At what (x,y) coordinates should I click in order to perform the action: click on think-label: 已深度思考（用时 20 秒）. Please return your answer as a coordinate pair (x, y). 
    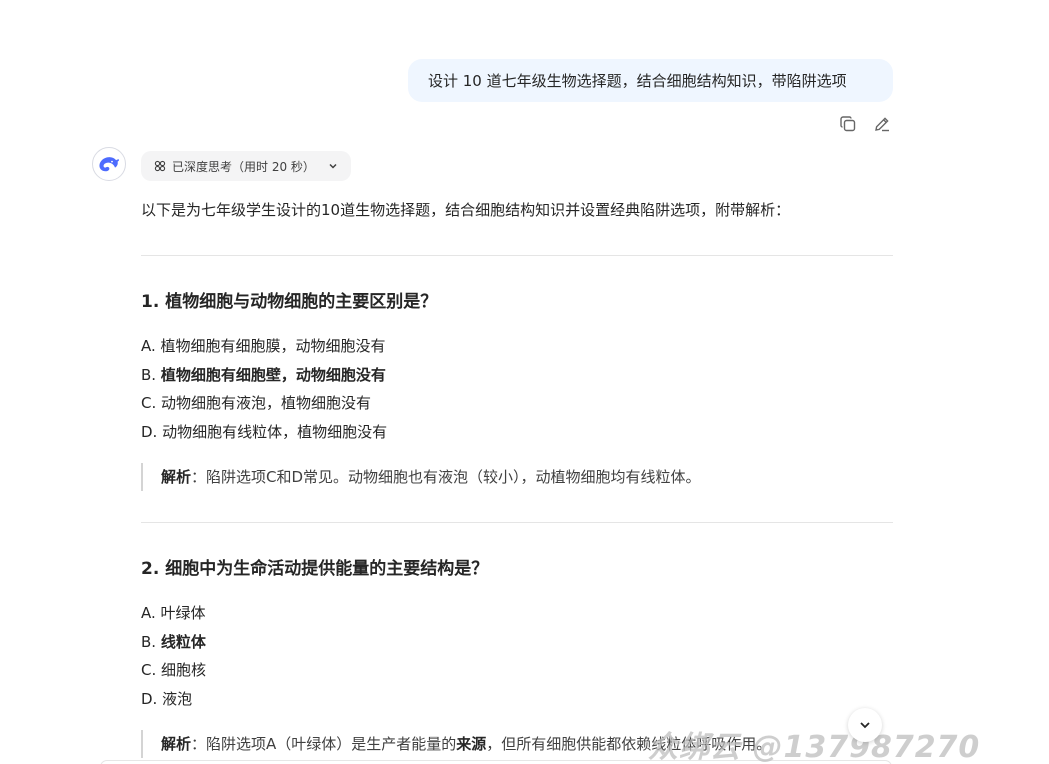
    Looking at the image, I should click on (243, 166).